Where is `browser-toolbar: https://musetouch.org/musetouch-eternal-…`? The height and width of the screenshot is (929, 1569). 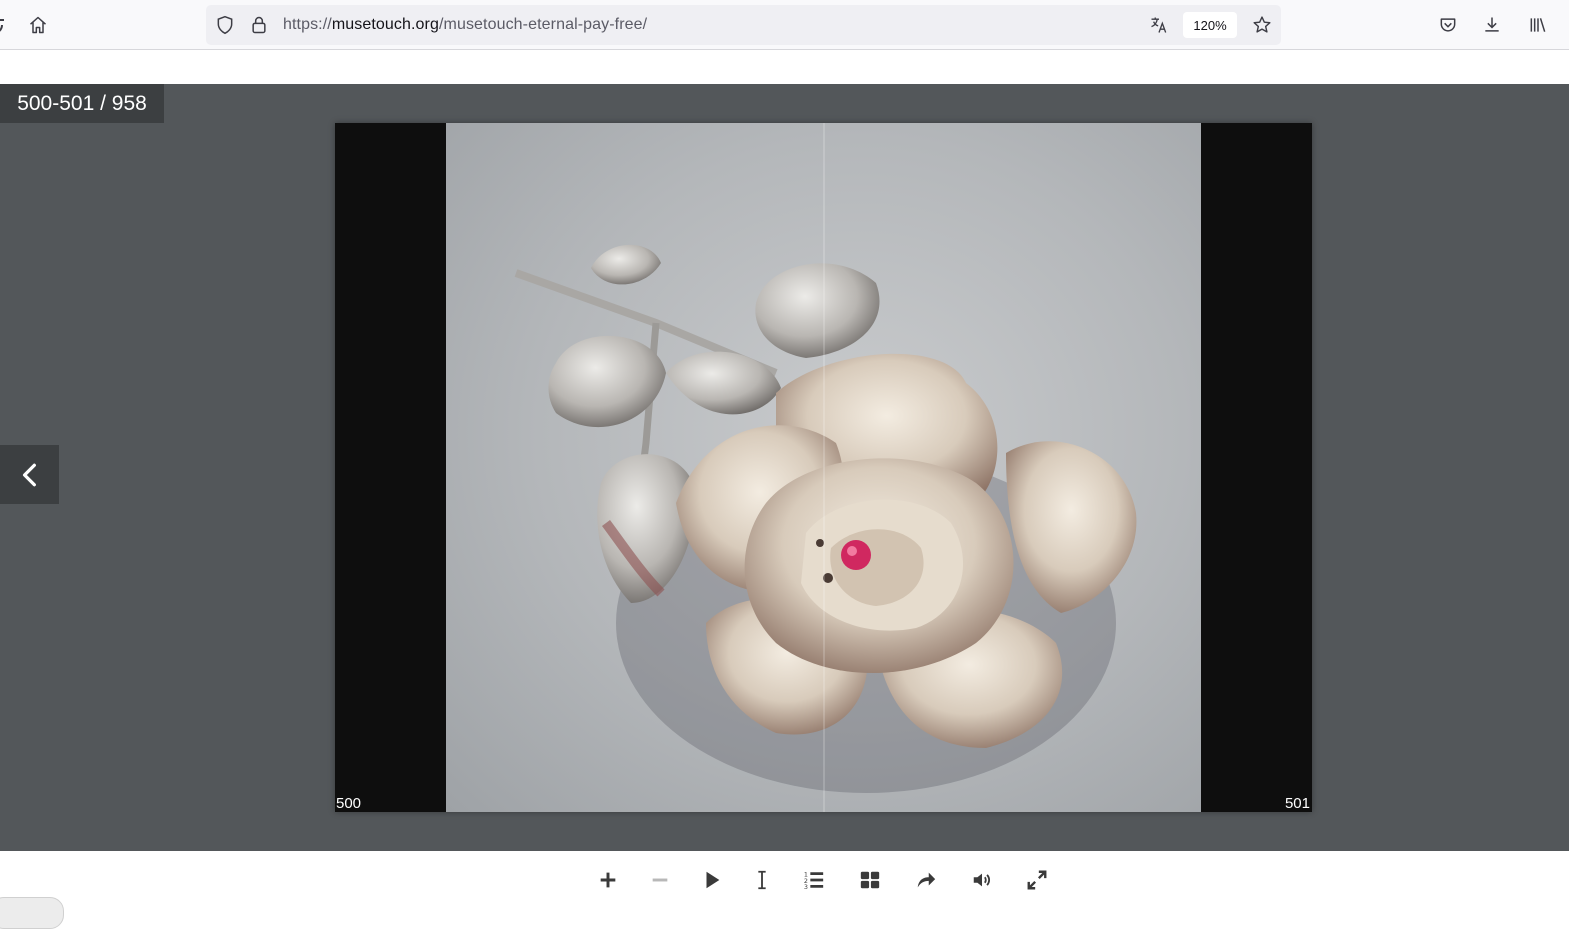 browser-toolbar: https://musetouch.org/musetouch-eternal-… is located at coordinates (784, 25).